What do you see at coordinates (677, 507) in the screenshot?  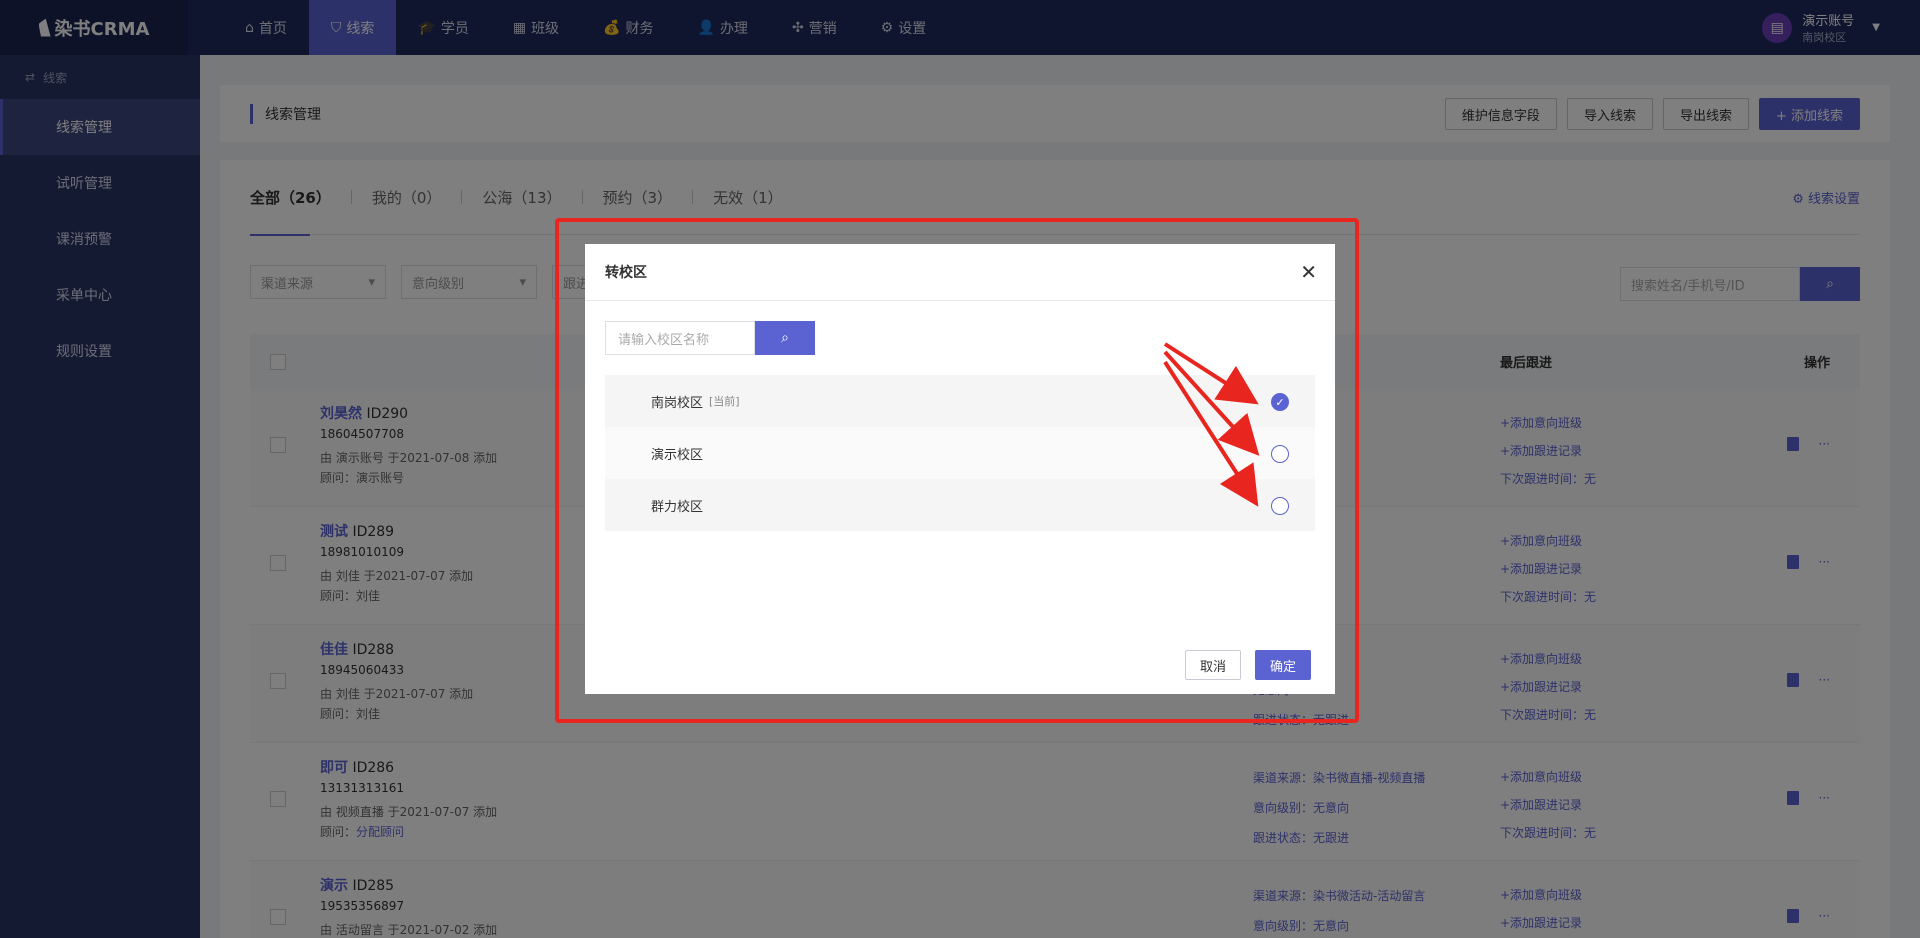 I see `campus-name: 群力校区` at bounding box center [677, 507].